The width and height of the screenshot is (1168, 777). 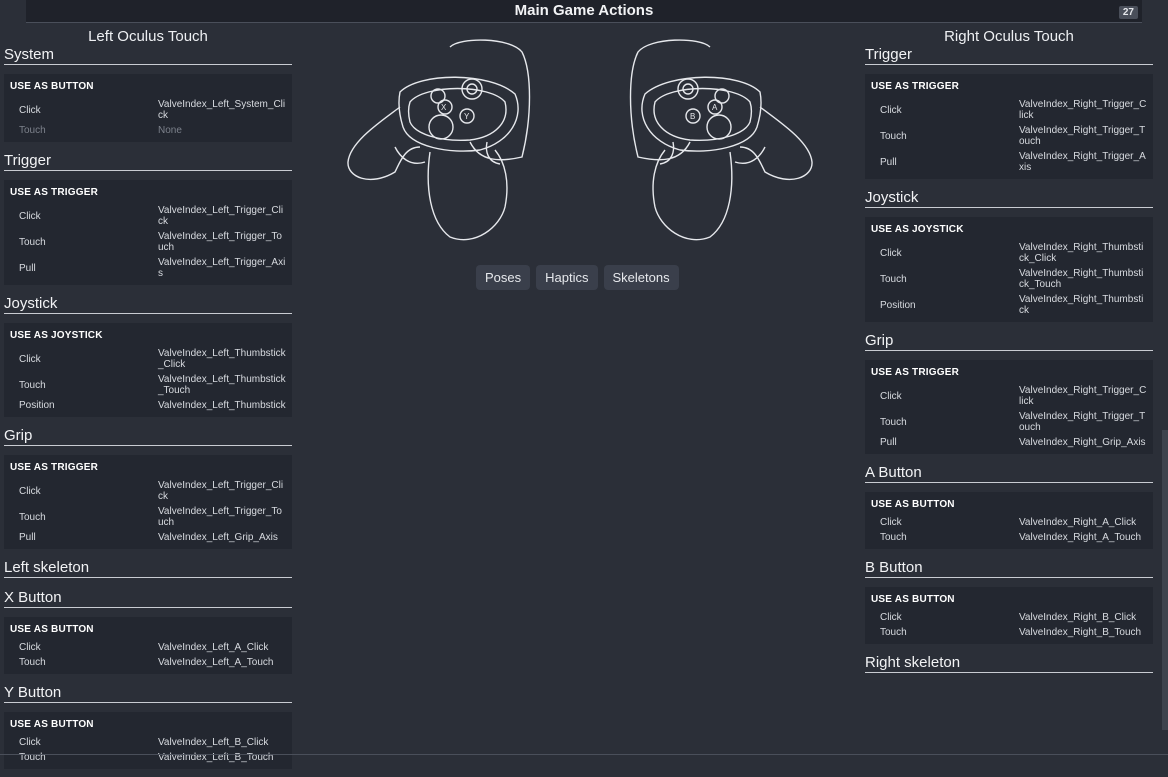 I want to click on binding-row: Click ValveIndex_Right_A_Click, so click(x=1009, y=522).